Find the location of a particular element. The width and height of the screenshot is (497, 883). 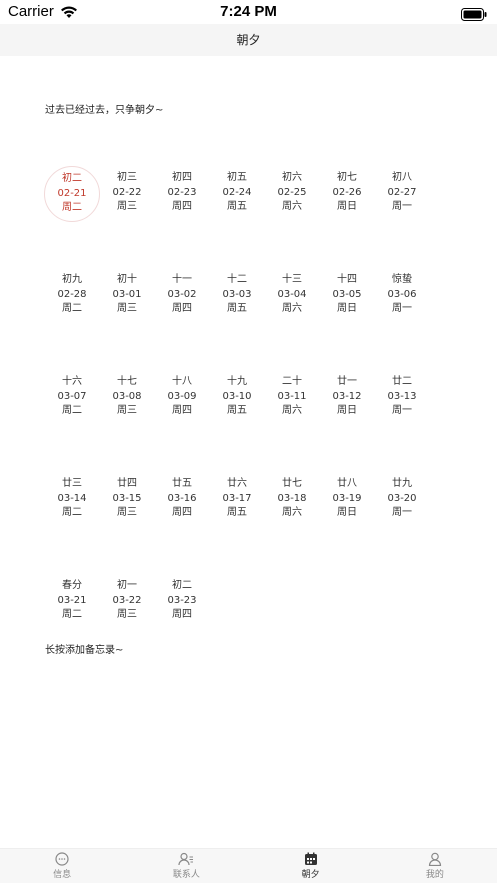

calendar-day: 初三 02-22 周三 is located at coordinates (127, 194).